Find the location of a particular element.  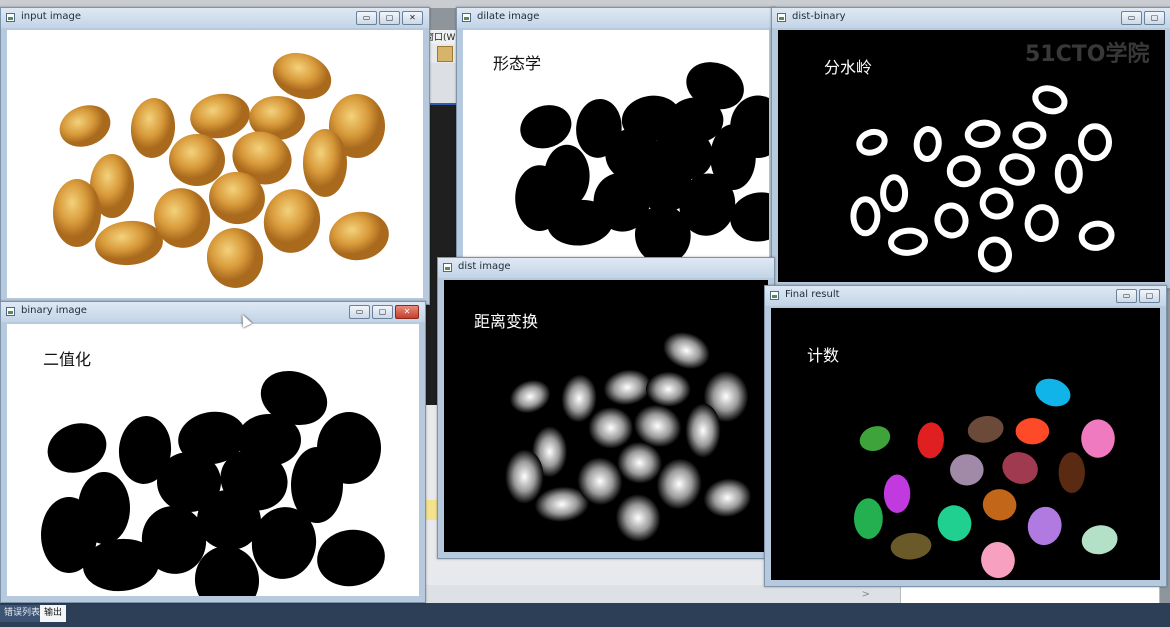

ide-toolbar-icon is located at coordinates (445, 54).